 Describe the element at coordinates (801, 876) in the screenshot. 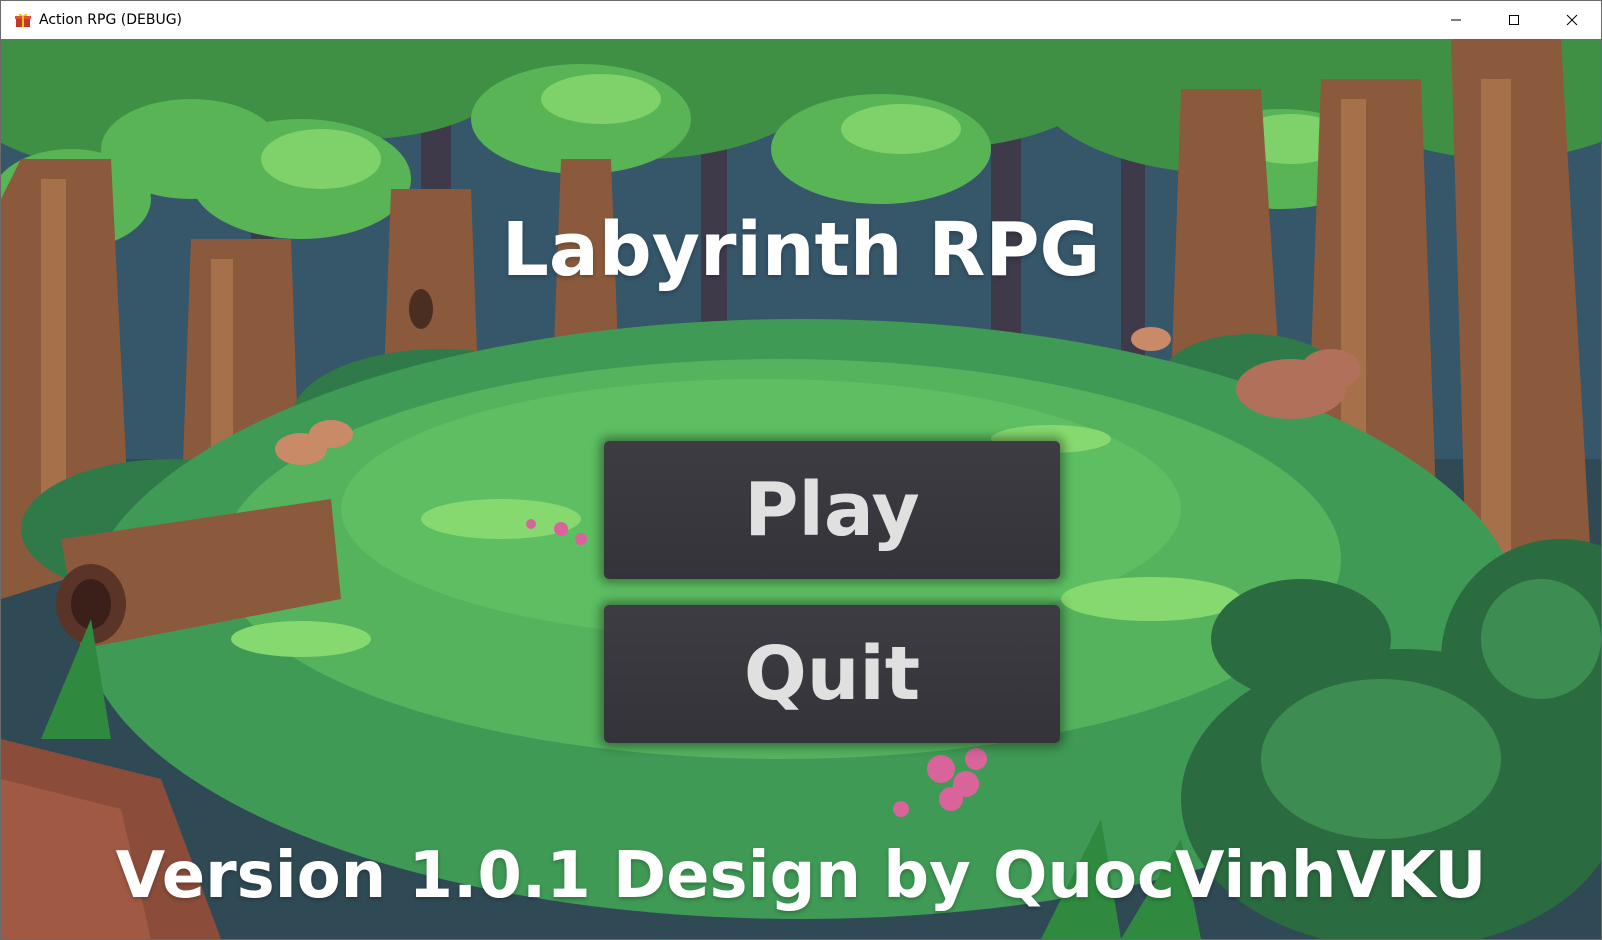

I see `version-credit: Version 1.0.1 Design by QuocVinhVKU` at that location.